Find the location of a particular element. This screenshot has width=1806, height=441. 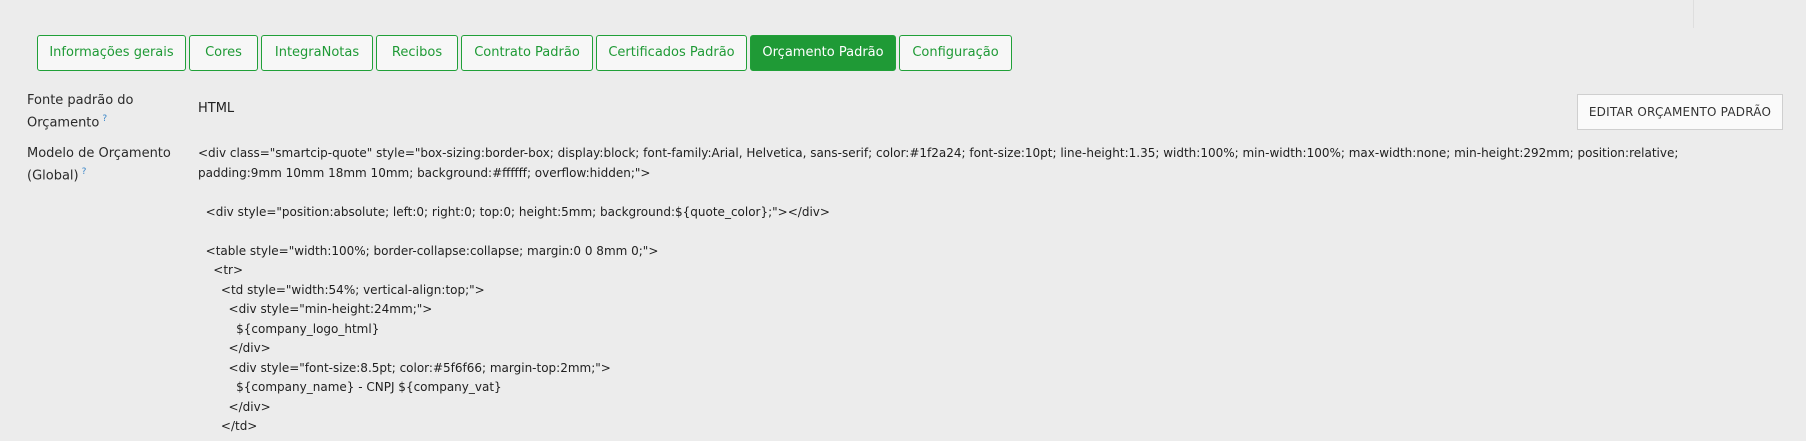

tab-orcamento-padrao: Orçamento Padrão is located at coordinates (823, 53).